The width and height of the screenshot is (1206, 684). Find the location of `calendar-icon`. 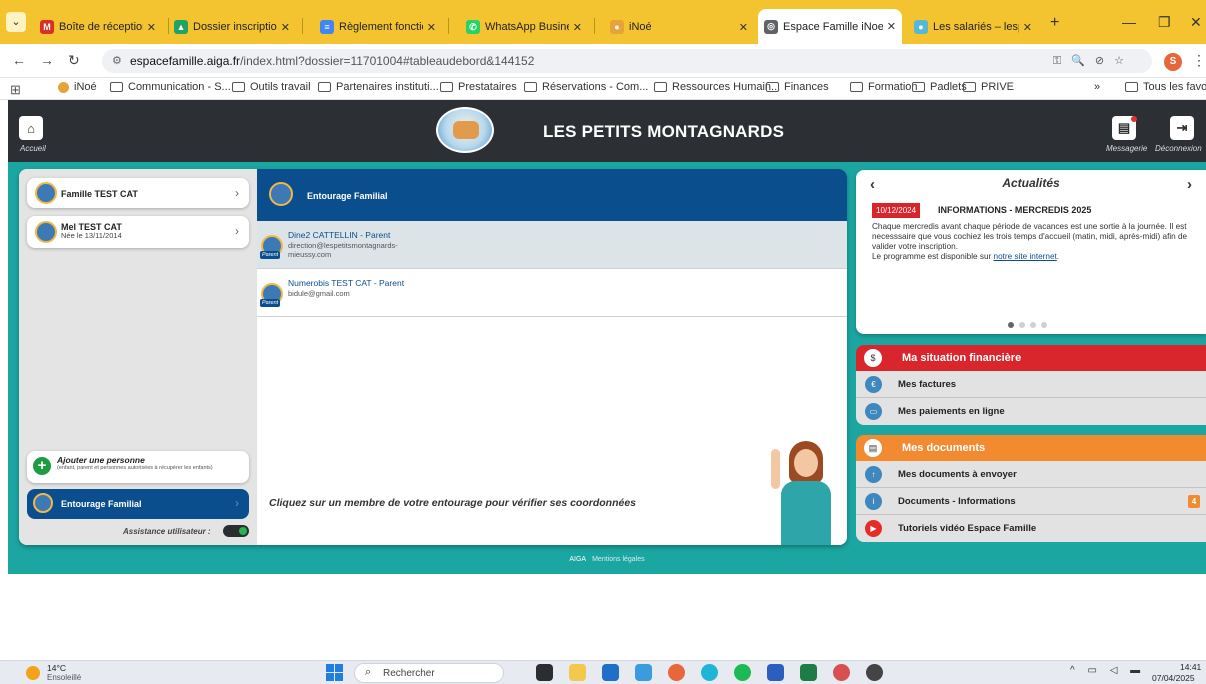

calendar-icon is located at coordinates (610, 672).